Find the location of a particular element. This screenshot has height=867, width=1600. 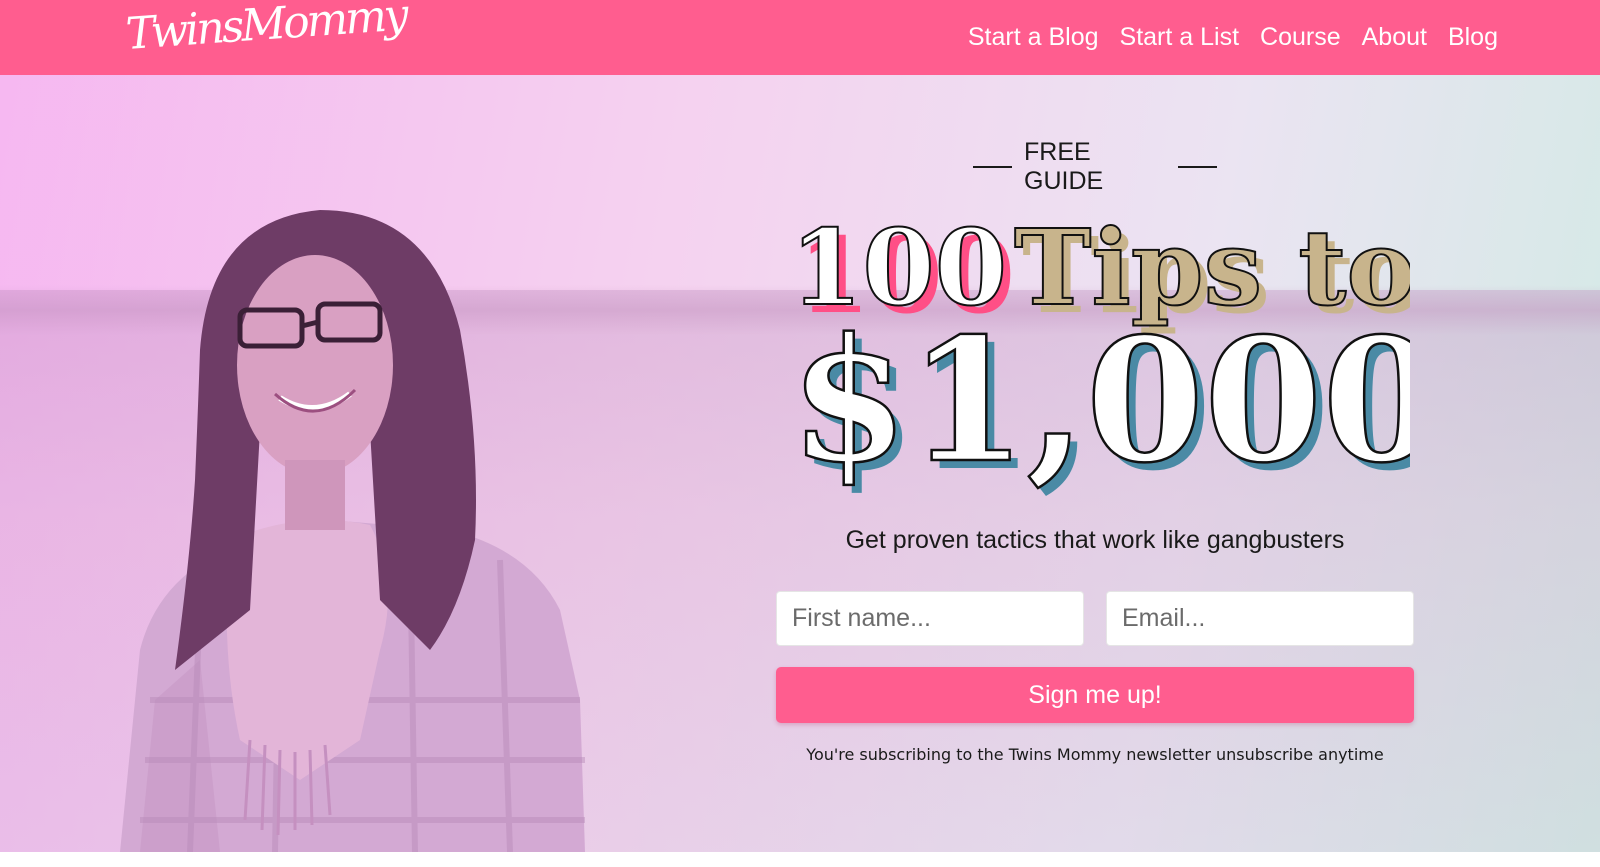

nav-course: Course is located at coordinates (1300, 37).